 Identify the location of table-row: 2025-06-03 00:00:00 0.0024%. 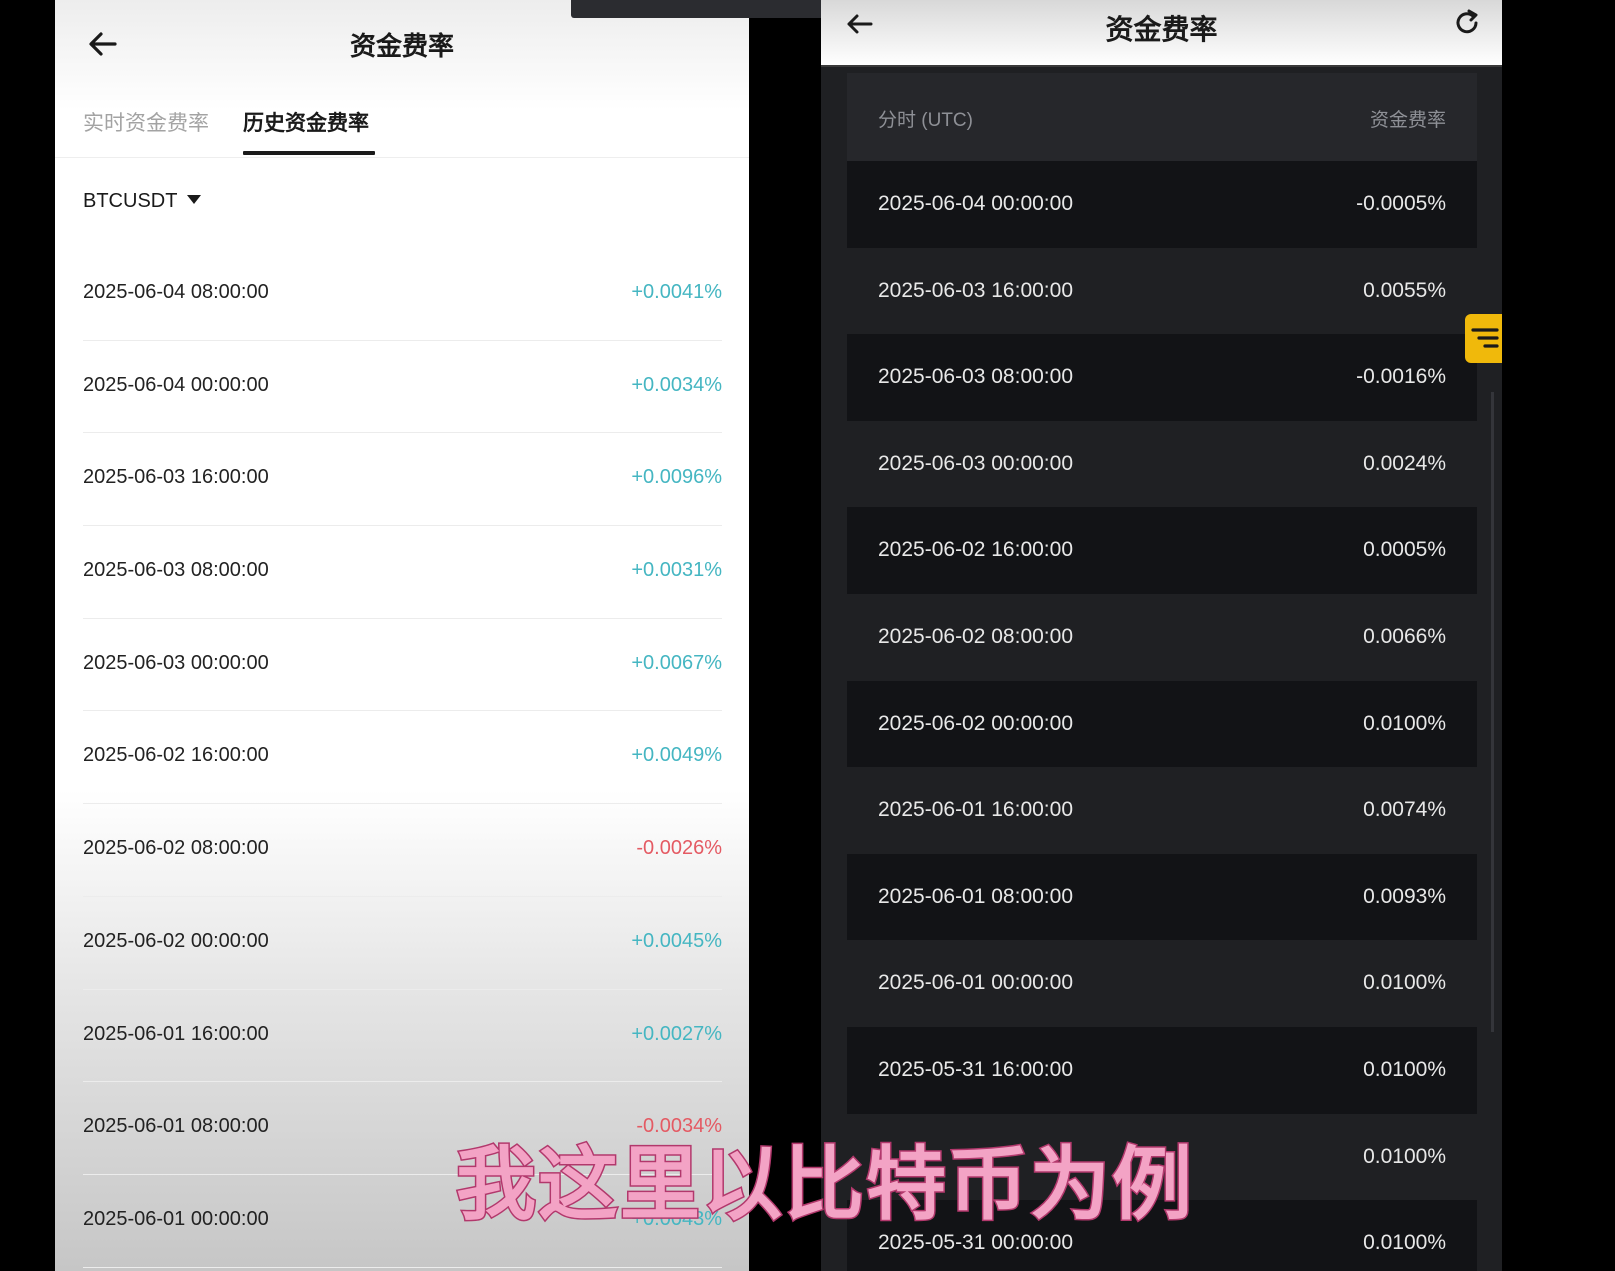
(1162, 464).